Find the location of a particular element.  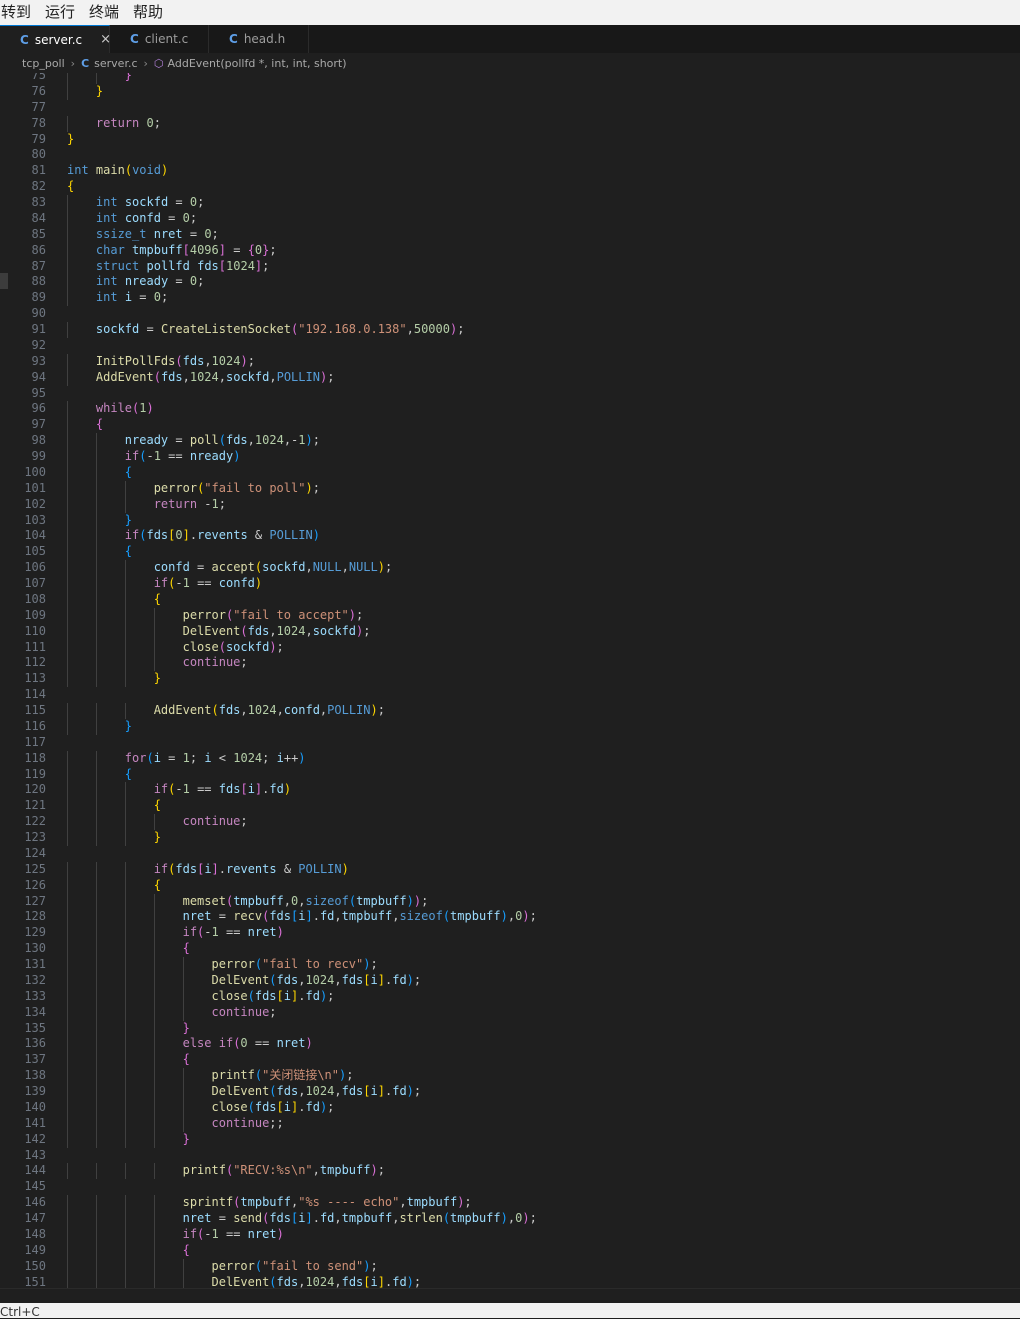

code-line: 132 DelEvent(fds,1024,fds[i].fd); is located at coordinates (510, 980).